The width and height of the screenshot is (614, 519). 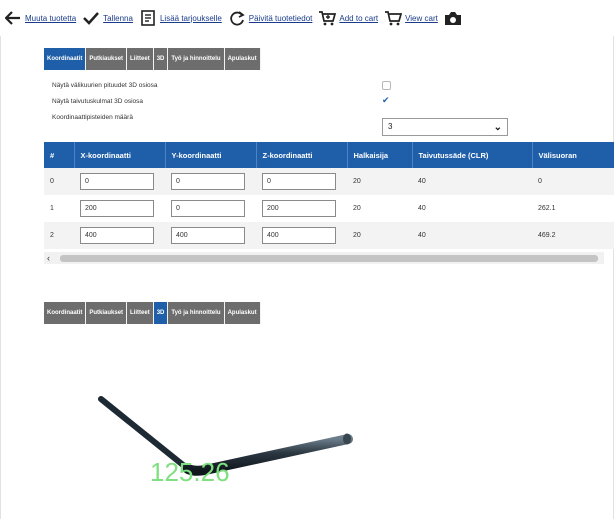 I want to click on col-header-index: #, so click(x=59, y=155).